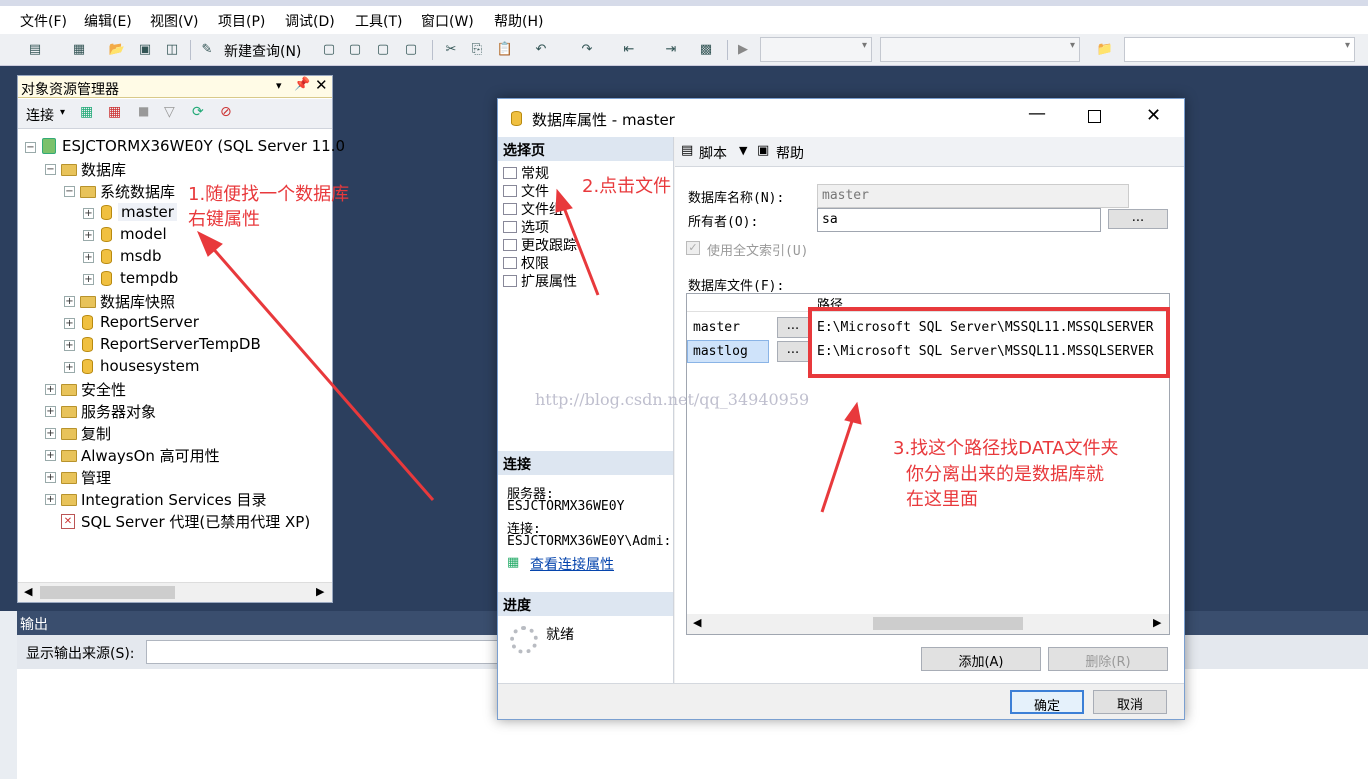 The width and height of the screenshot is (1368, 779). Describe the element at coordinates (580, 250) in the screenshot. I see `arrow-2-shaft` at that location.